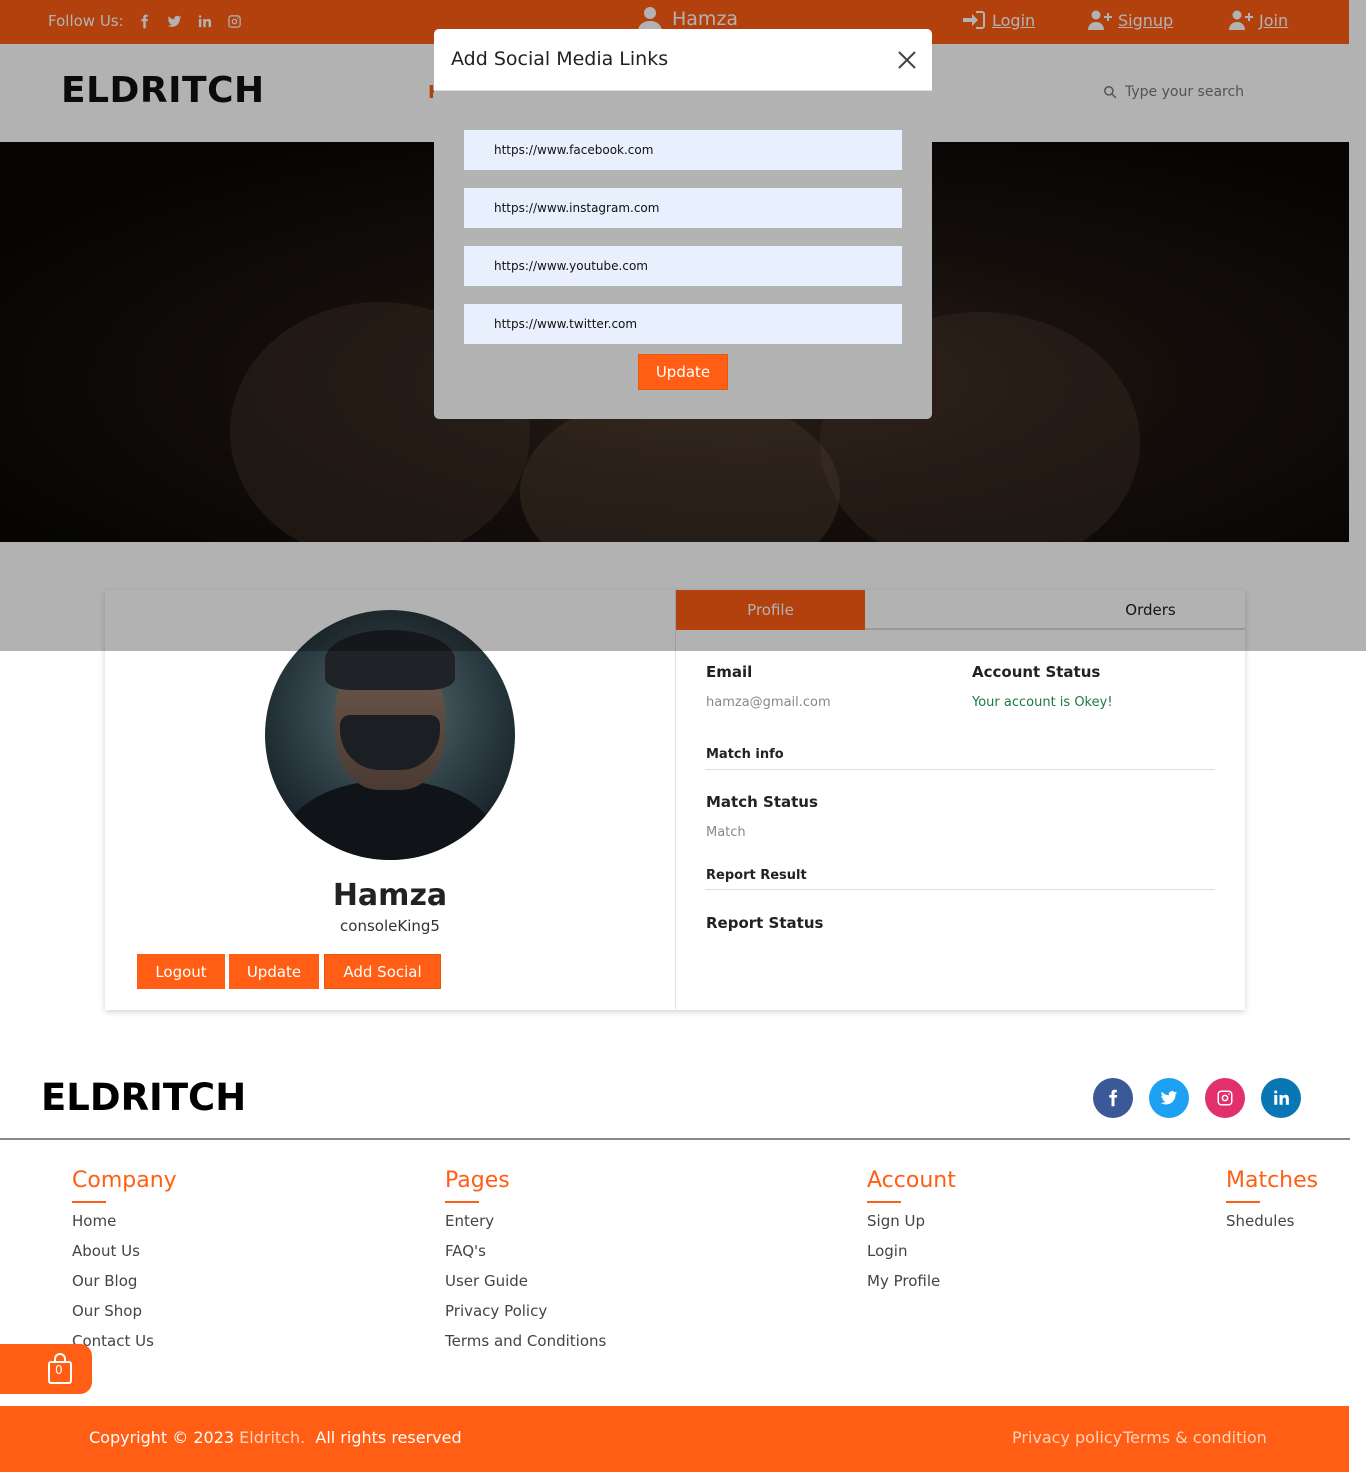 This screenshot has height=1472, width=1366. What do you see at coordinates (486, 1281) in the screenshot?
I see `footer-link-user-guide: User Guide` at bounding box center [486, 1281].